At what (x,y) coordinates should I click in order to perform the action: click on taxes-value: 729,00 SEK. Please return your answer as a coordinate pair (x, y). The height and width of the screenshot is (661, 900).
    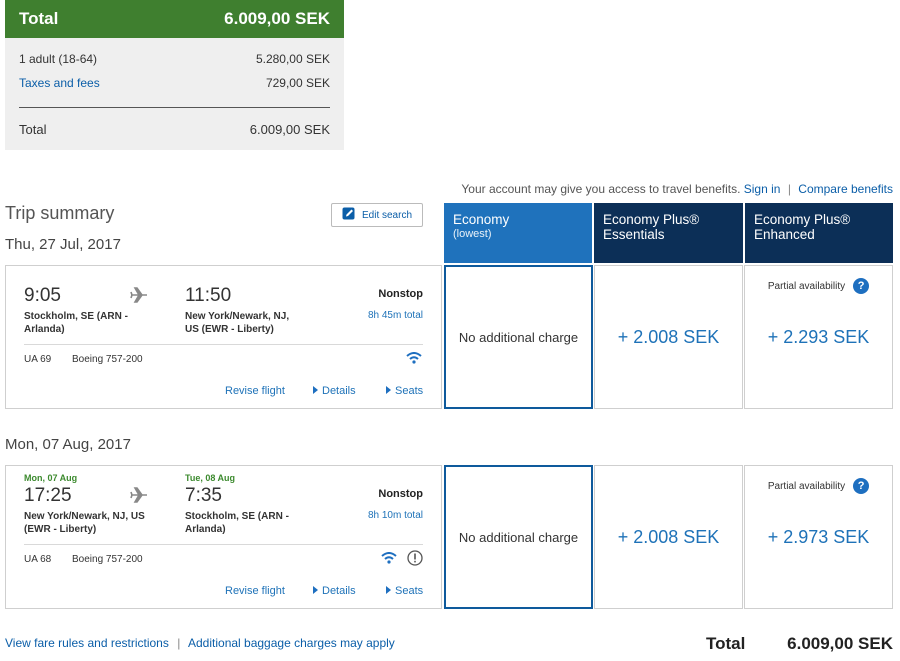
    Looking at the image, I should click on (297, 83).